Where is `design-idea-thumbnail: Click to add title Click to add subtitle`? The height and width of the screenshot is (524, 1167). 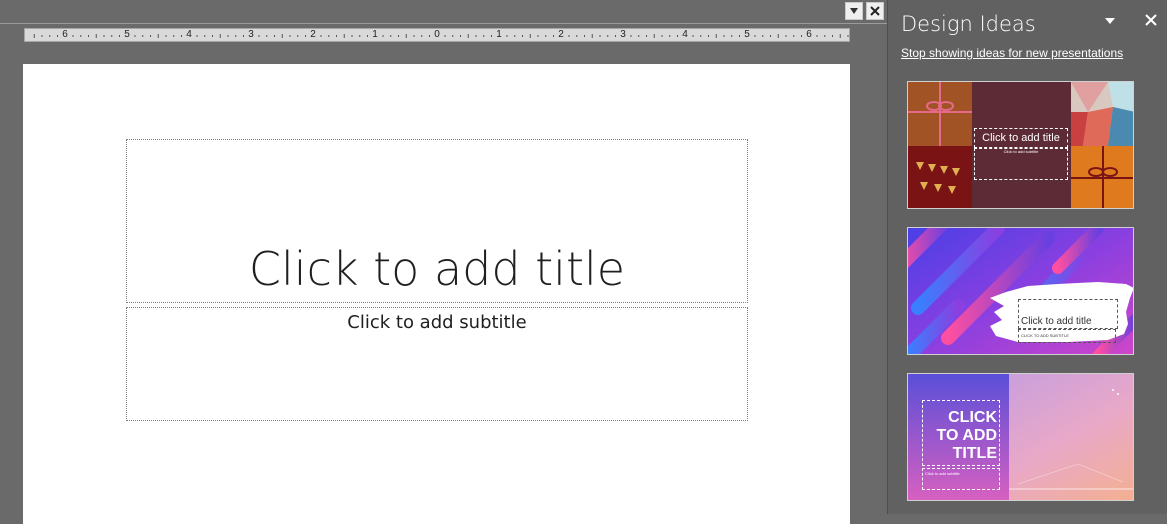
design-idea-thumbnail: Click to add title Click to add subtitle is located at coordinates (1020, 145).